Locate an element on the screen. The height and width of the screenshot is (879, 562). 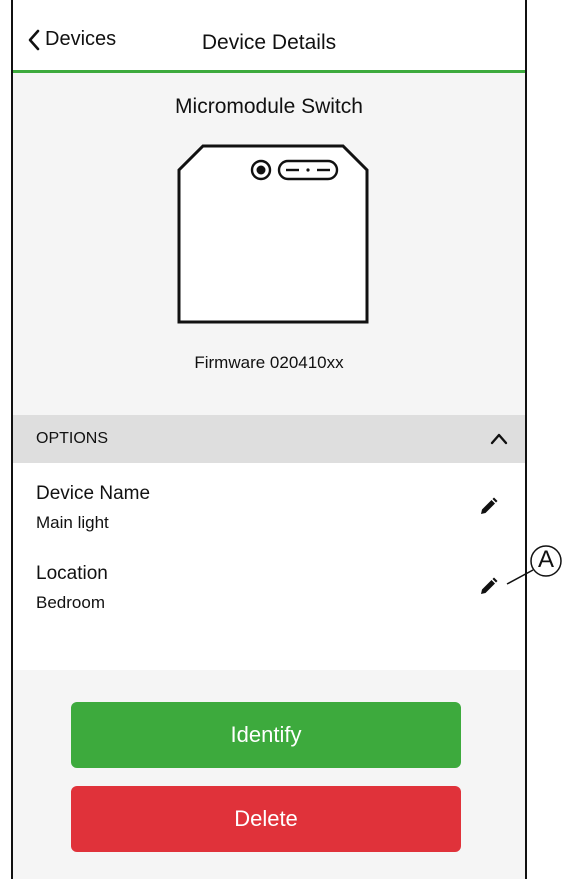
app-header: Devices Device Details is located at coordinates (269, 36).